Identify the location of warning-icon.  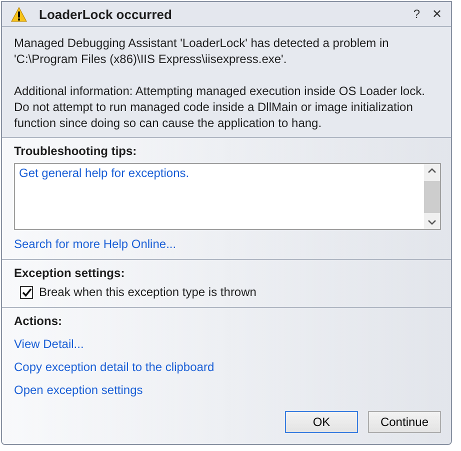
(19, 14).